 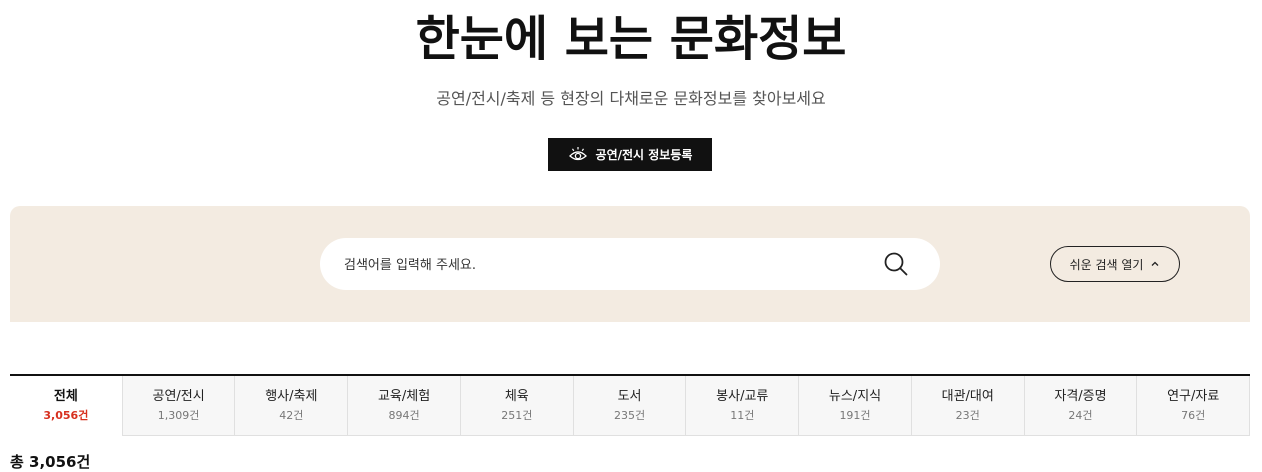 What do you see at coordinates (66, 415) in the screenshot?
I see `tab-count: 3,056건` at bounding box center [66, 415].